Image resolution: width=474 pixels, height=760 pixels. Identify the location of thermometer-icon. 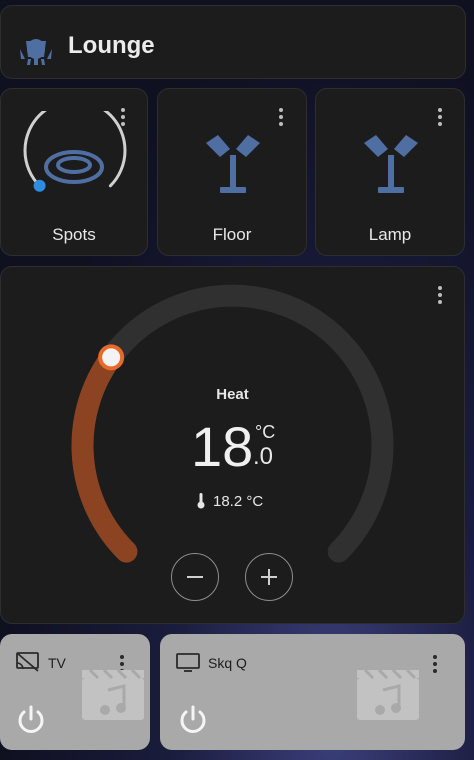
(201, 501).